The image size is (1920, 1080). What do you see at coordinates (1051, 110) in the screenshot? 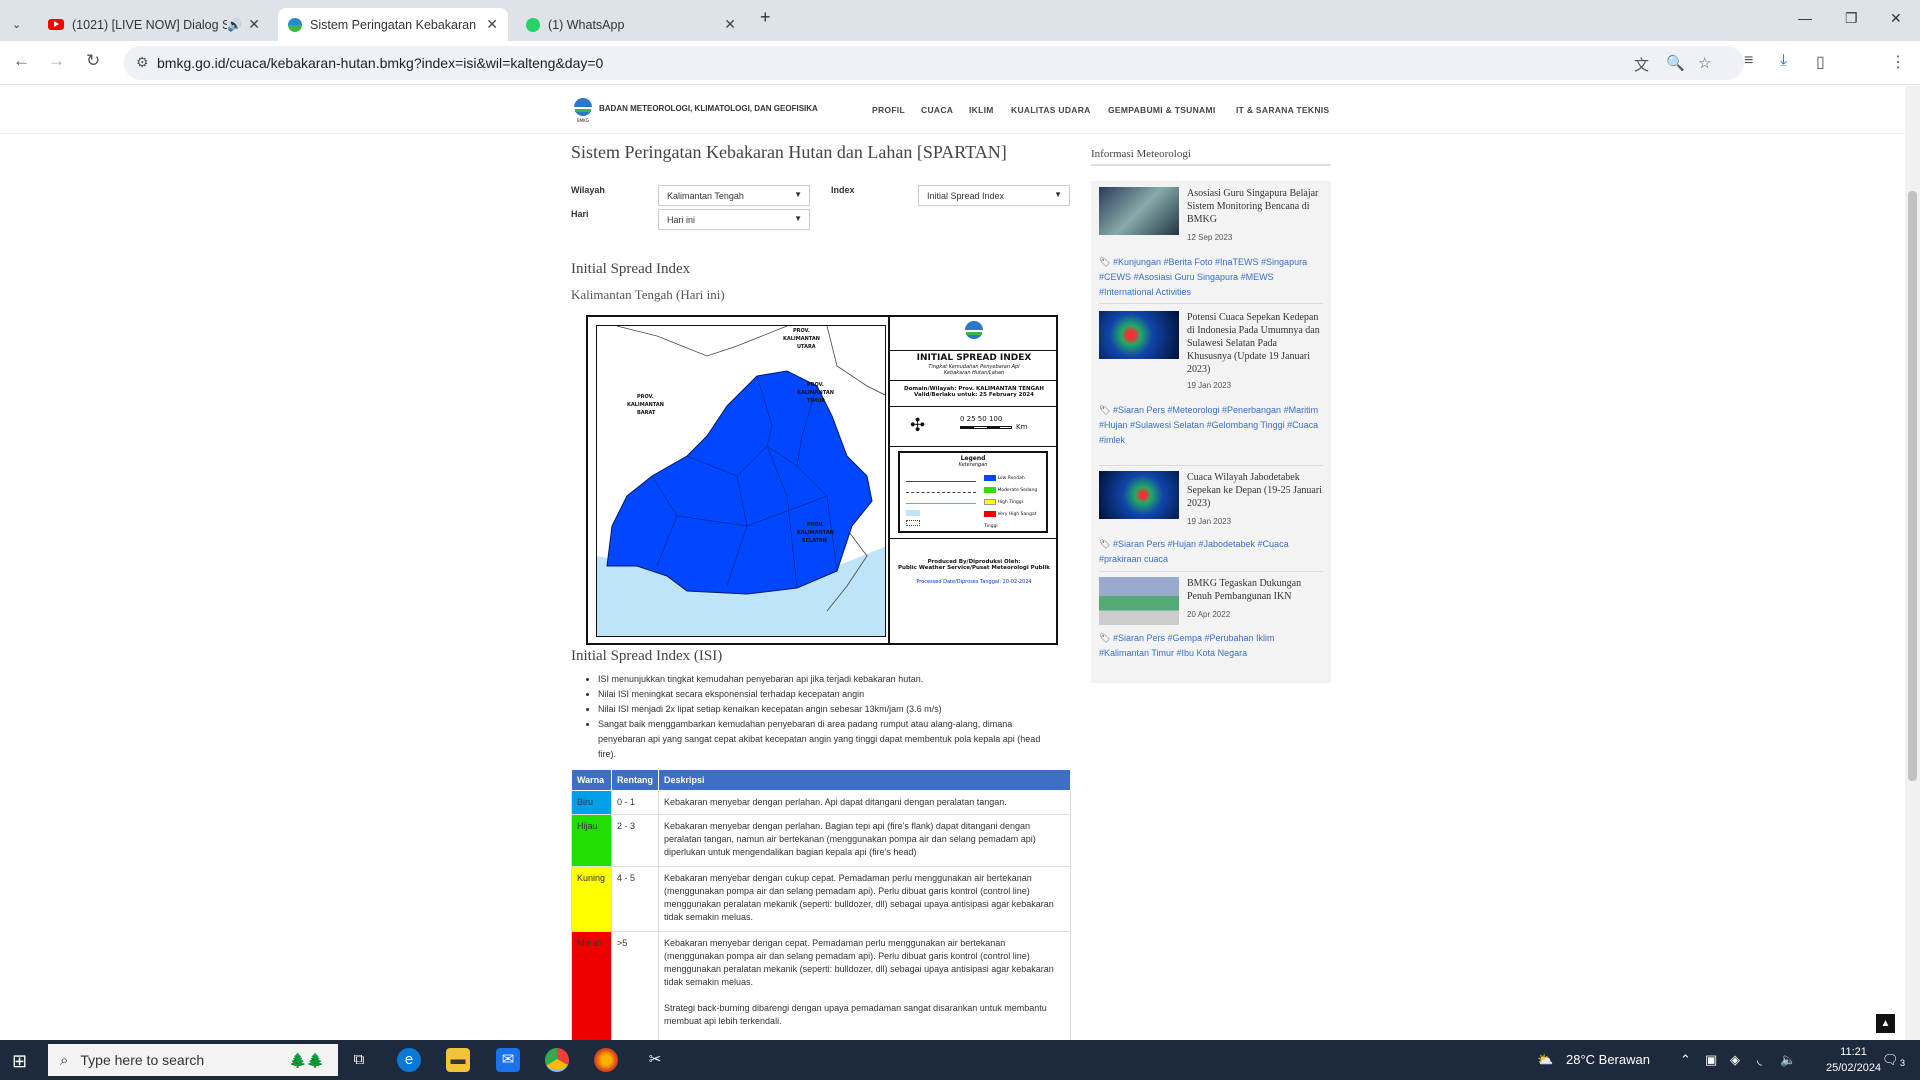
I see `nav-kualitas-udara: KUALITAS UDARA` at bounding box center [1051, 110].